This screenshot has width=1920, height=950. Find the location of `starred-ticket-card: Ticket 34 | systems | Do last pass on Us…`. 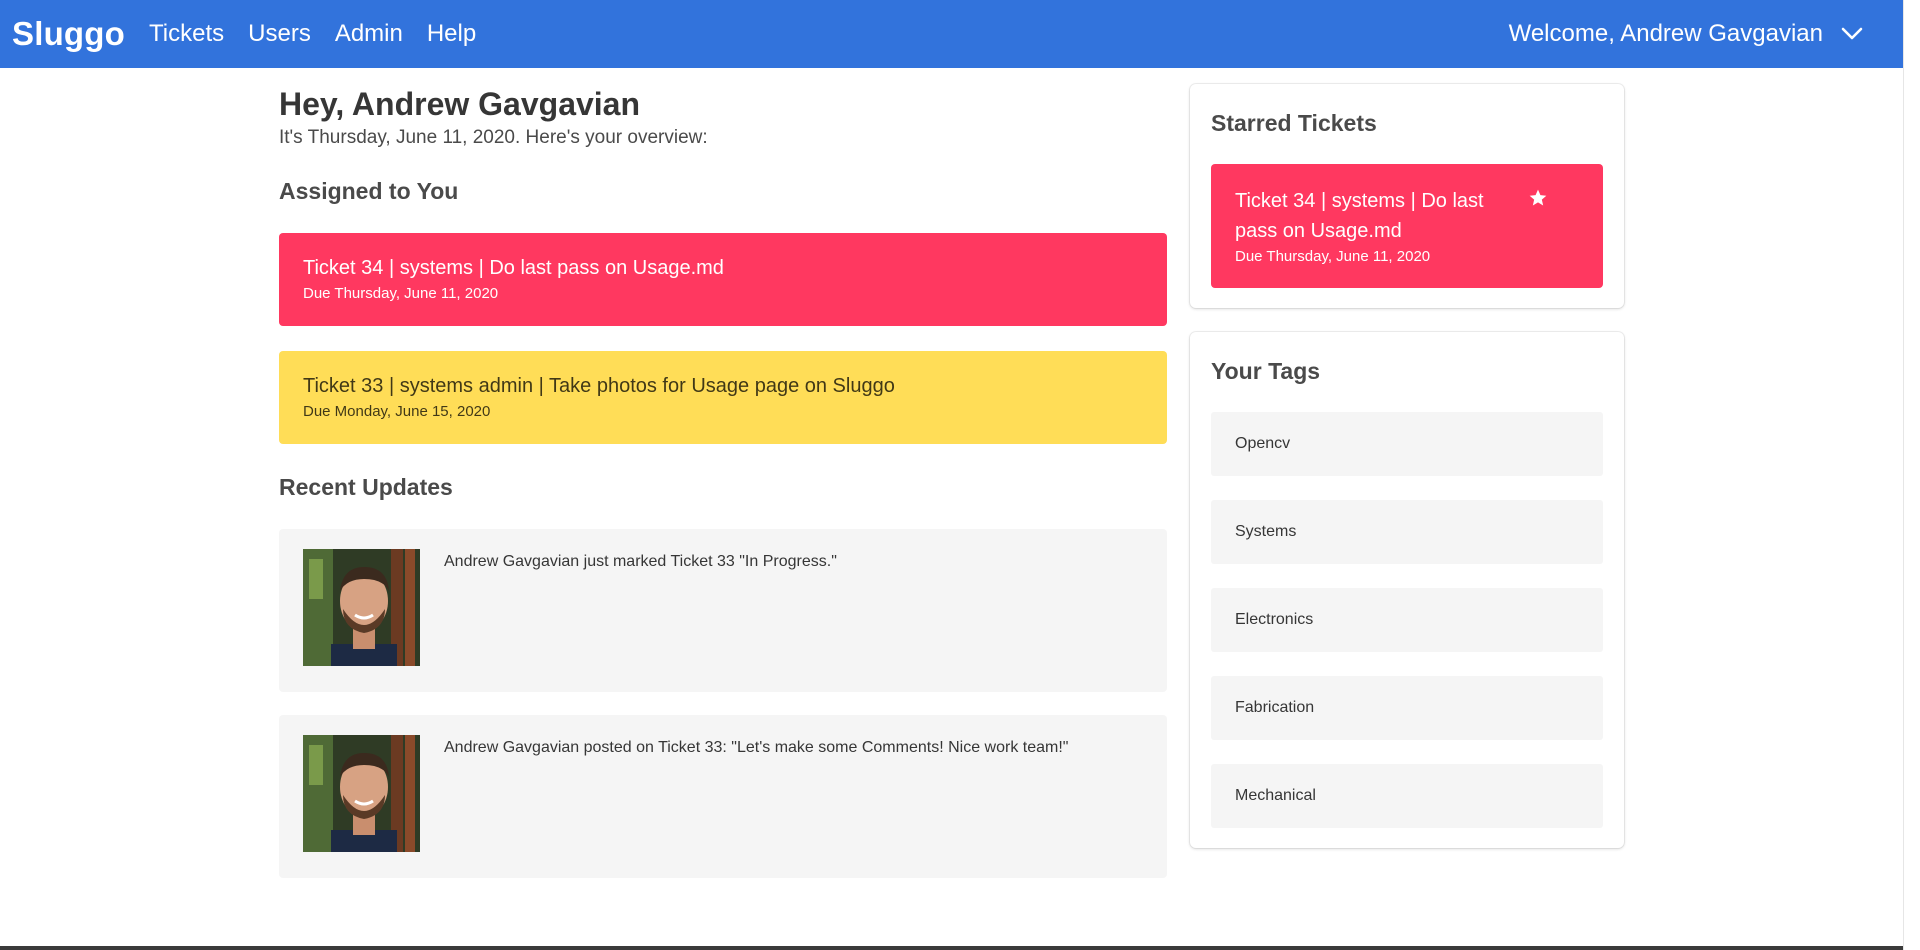

starred-ticket-card: Ticket 34 | systems | Do last pass on Us… is located at coordinates (1407, 226).